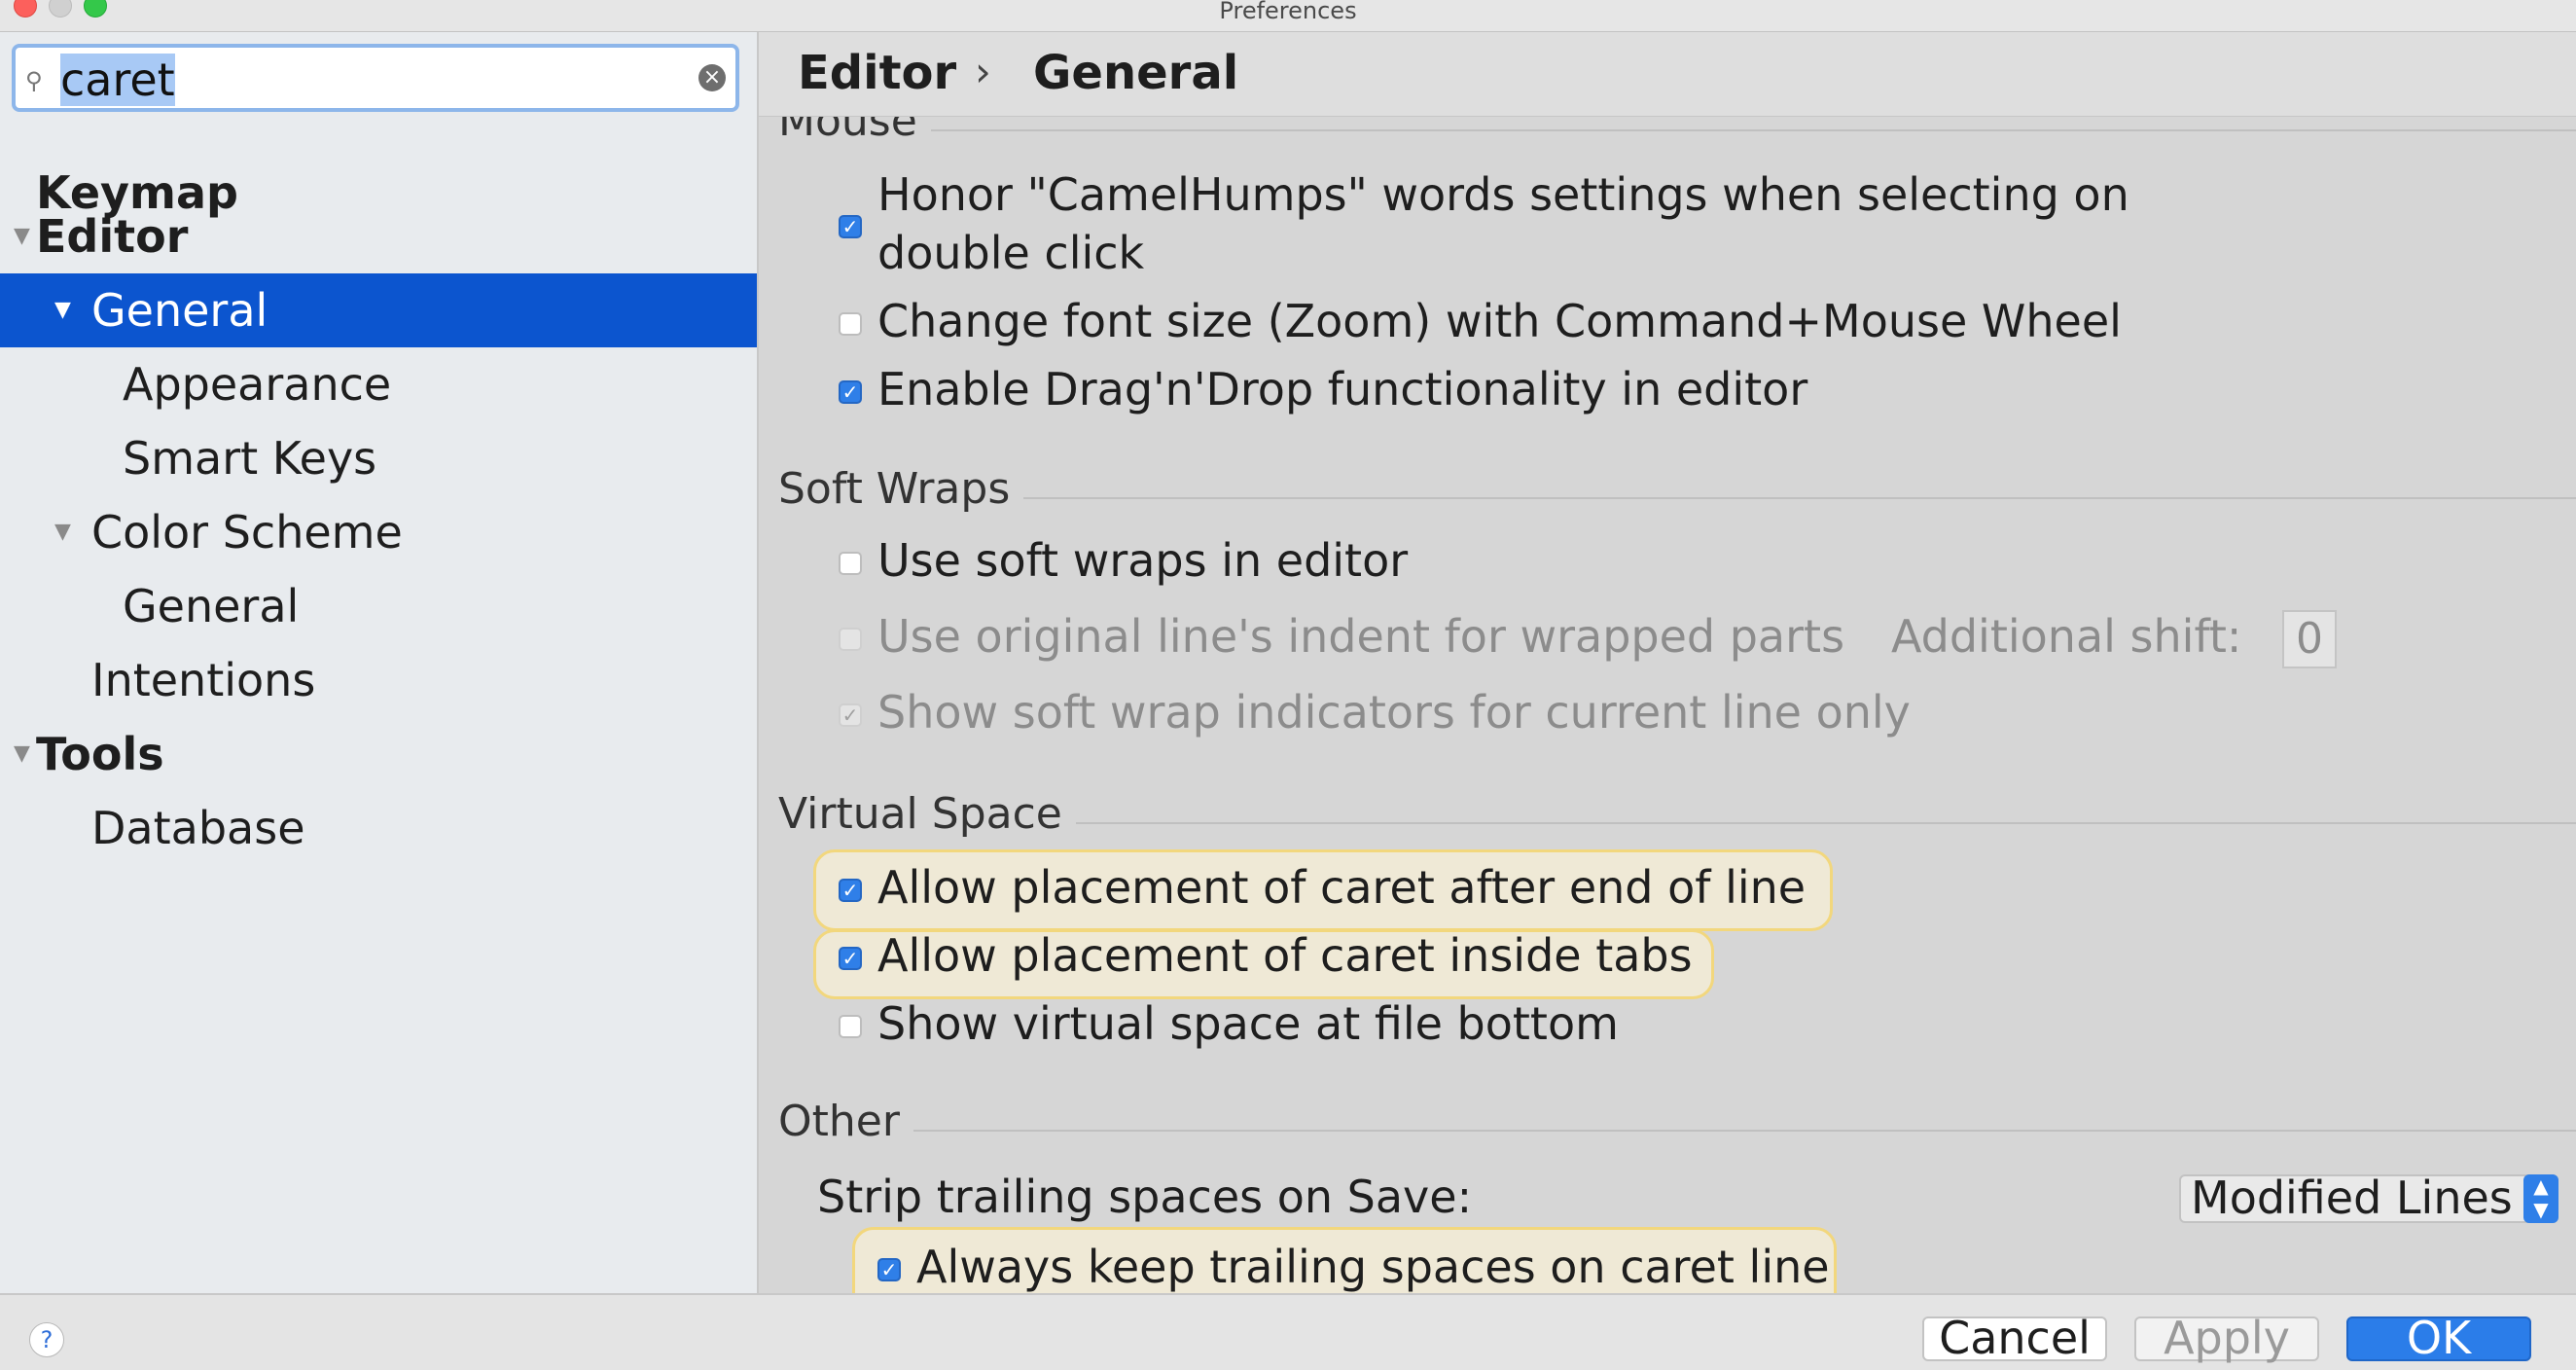  What do you see at coordinates (850, 890) in the screenshot?
I see `checkbox-caret-after-eol: ✓` at bounding box center [850, 890].